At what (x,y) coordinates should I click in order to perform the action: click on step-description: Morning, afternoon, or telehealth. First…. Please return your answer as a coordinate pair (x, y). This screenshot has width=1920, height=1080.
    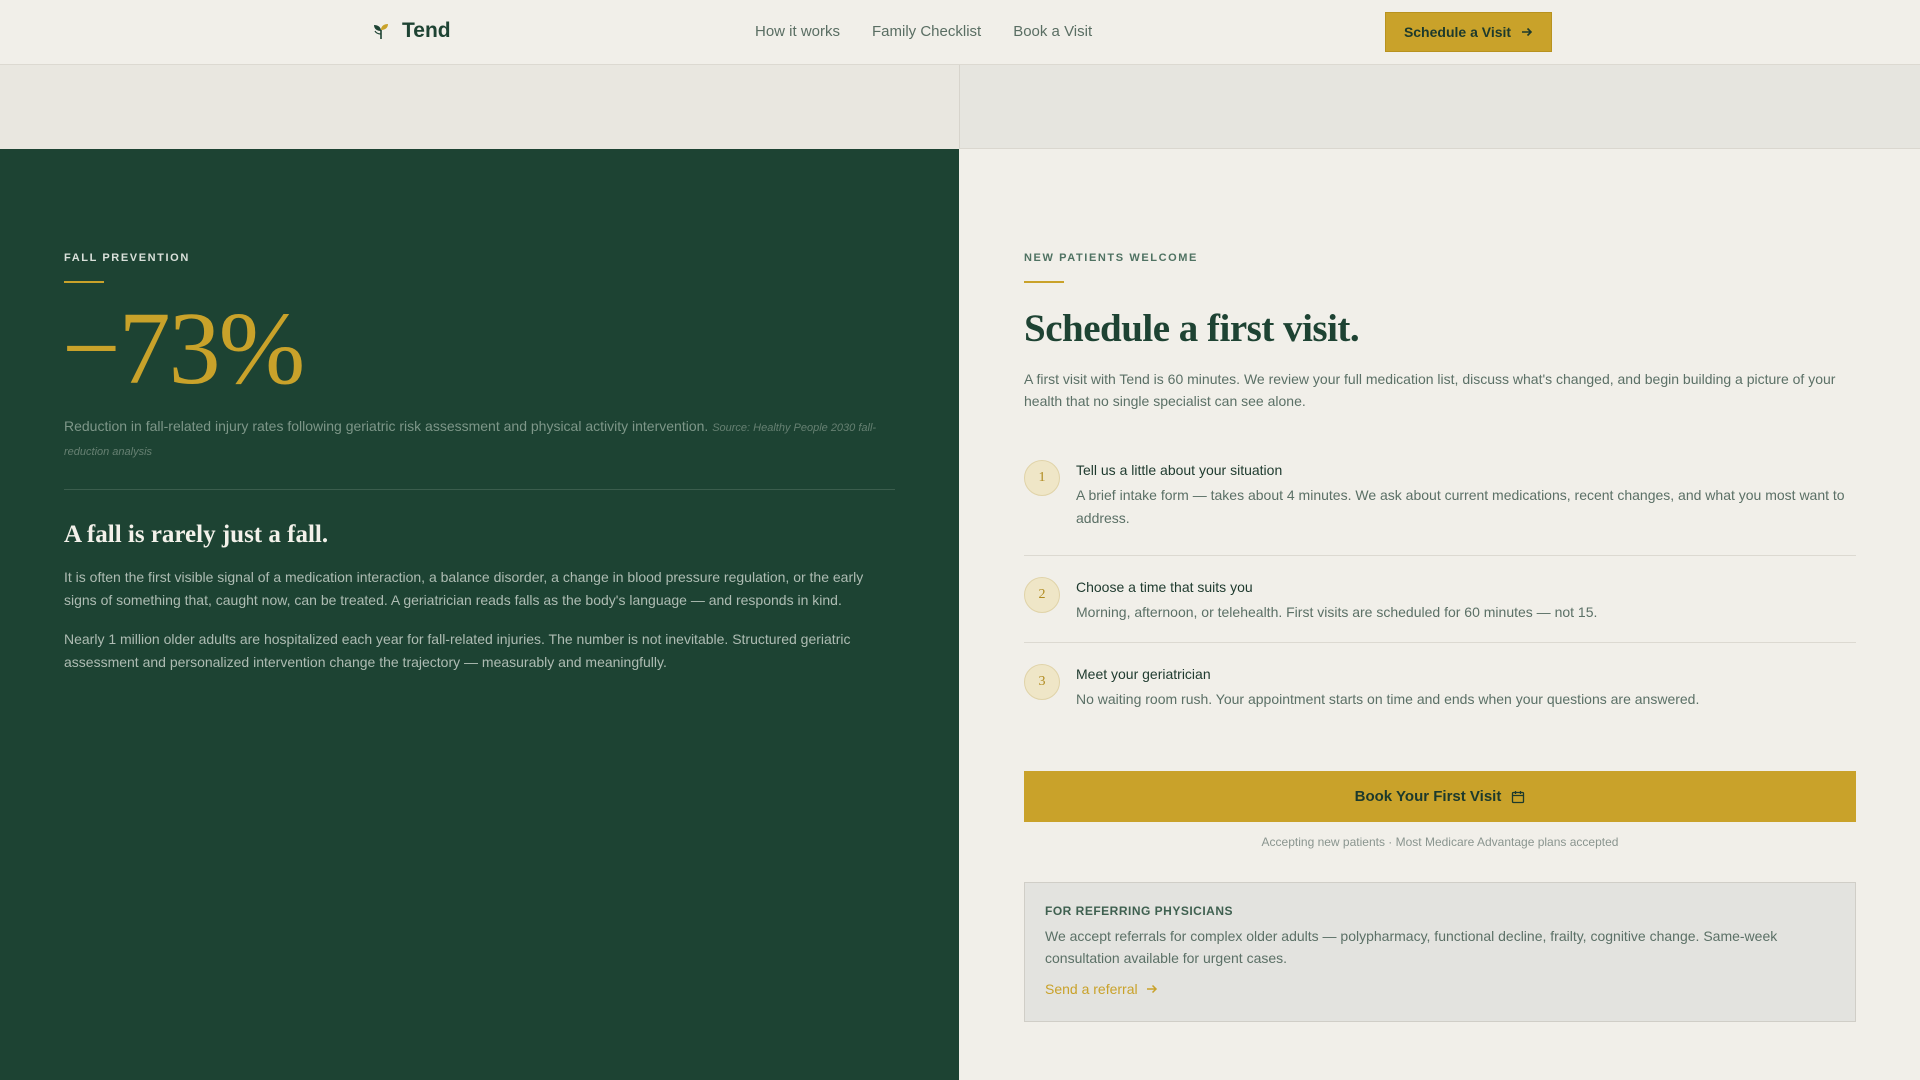
    Looking at the image, I should click on (1337, 612).